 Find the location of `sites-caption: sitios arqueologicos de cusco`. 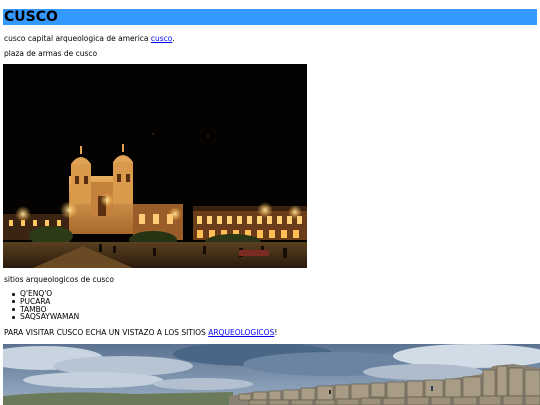

sites-caption: sitios arqueologicos de cusco is located at coordinates (59, 279).